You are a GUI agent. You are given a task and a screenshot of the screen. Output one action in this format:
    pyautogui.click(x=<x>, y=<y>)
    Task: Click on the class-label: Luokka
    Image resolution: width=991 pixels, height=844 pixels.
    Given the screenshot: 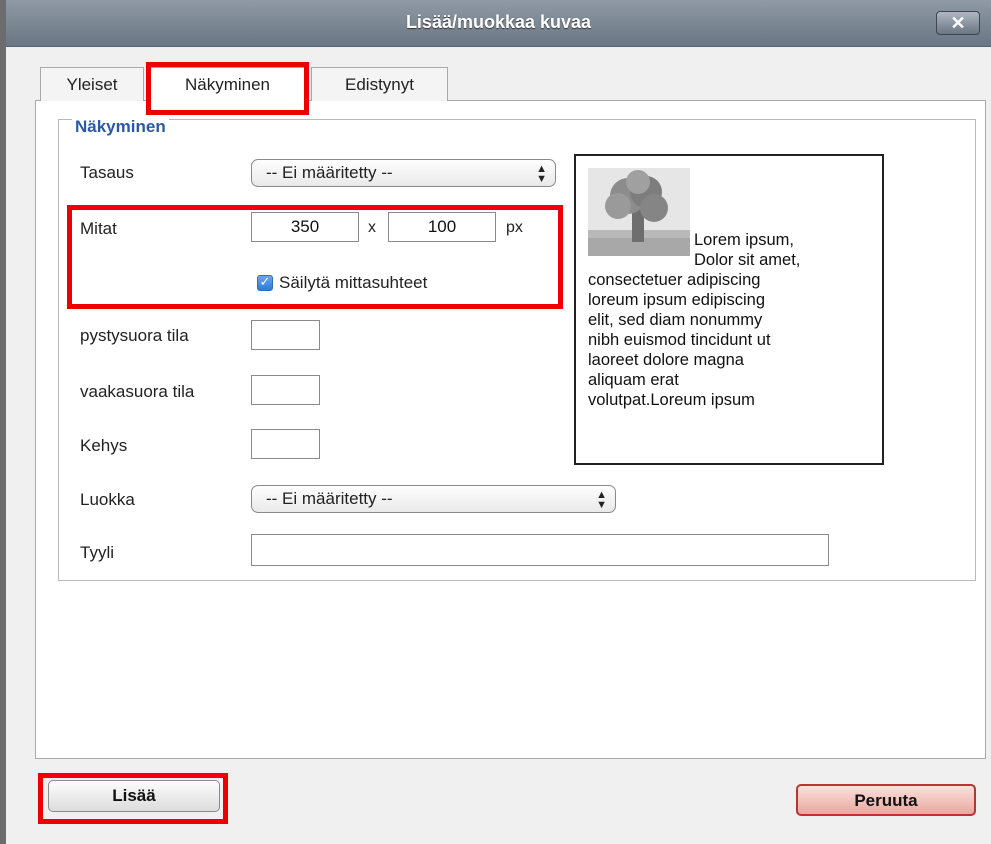 What is the action you would take?
    pyautogui.click(x=107, y=499)
    